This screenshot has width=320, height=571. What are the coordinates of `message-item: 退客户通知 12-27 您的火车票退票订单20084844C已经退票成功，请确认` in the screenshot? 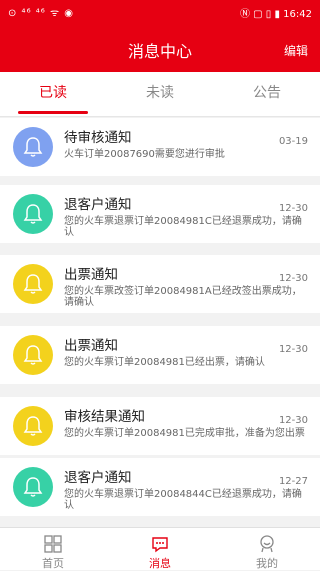 It's located at (160, 487).